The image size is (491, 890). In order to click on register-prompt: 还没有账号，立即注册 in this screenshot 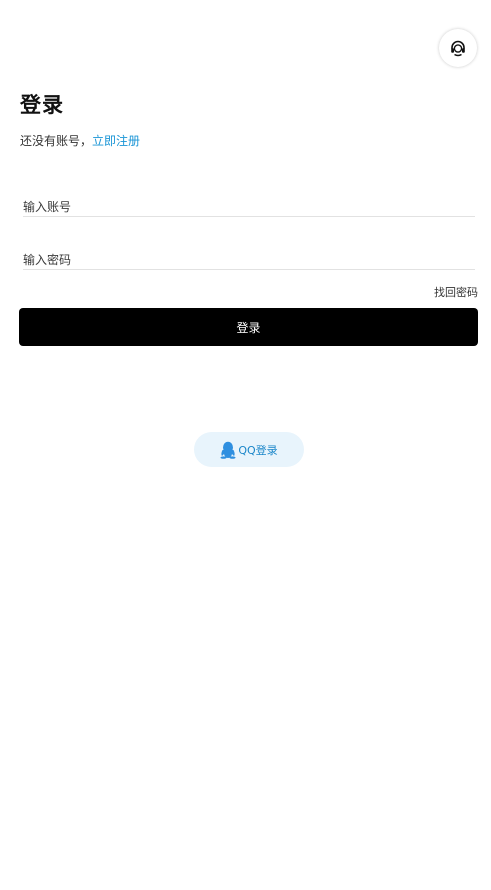, I will do `click(80, 141)`.